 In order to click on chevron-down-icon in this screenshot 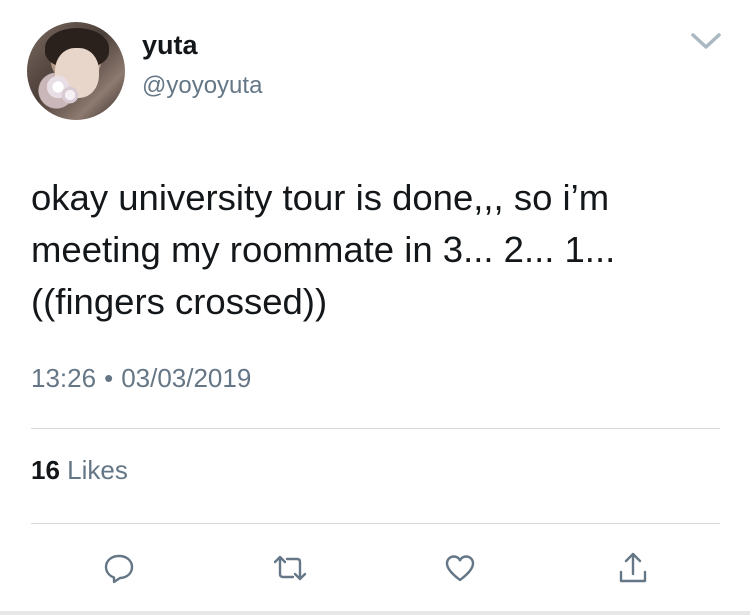, I will do `click(706, 41)`.